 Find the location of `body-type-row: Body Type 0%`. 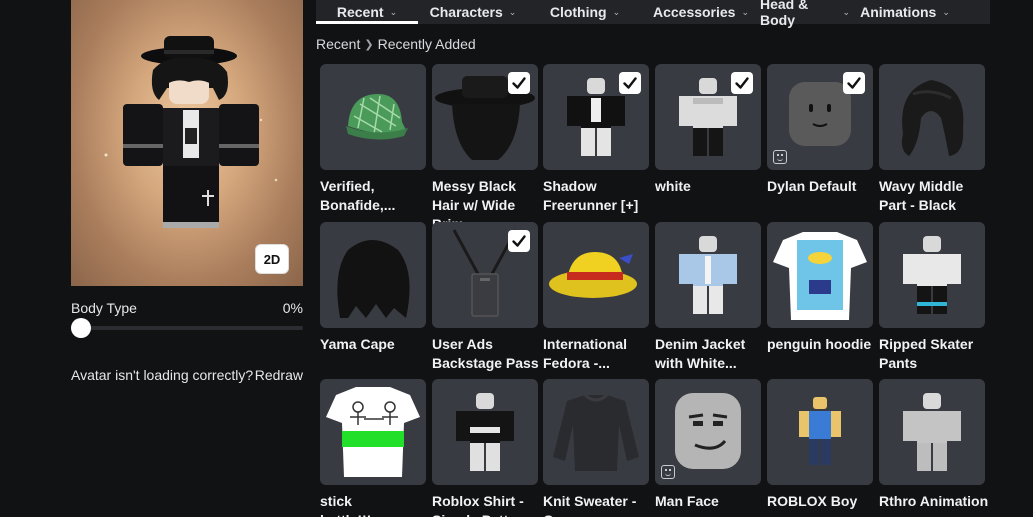

body-type-row: Body Type 0% is located at coordinates (187, 308).